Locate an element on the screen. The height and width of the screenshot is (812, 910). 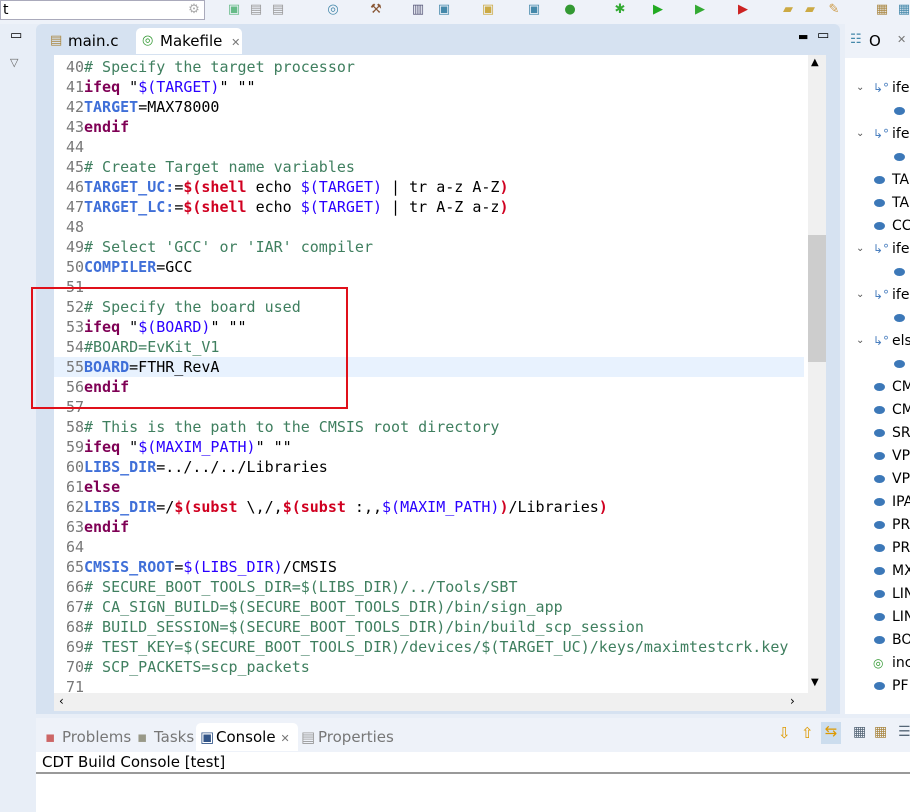
scroll-lock-icon: ⇆ is located at coordinates (831, 733).